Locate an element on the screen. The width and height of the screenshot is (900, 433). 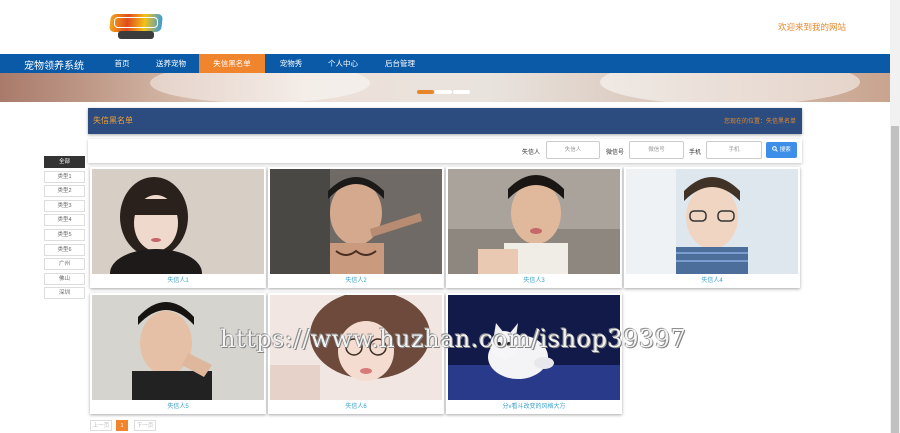
blacklist-card: 失信人5 is located at coordinates (178, 353).